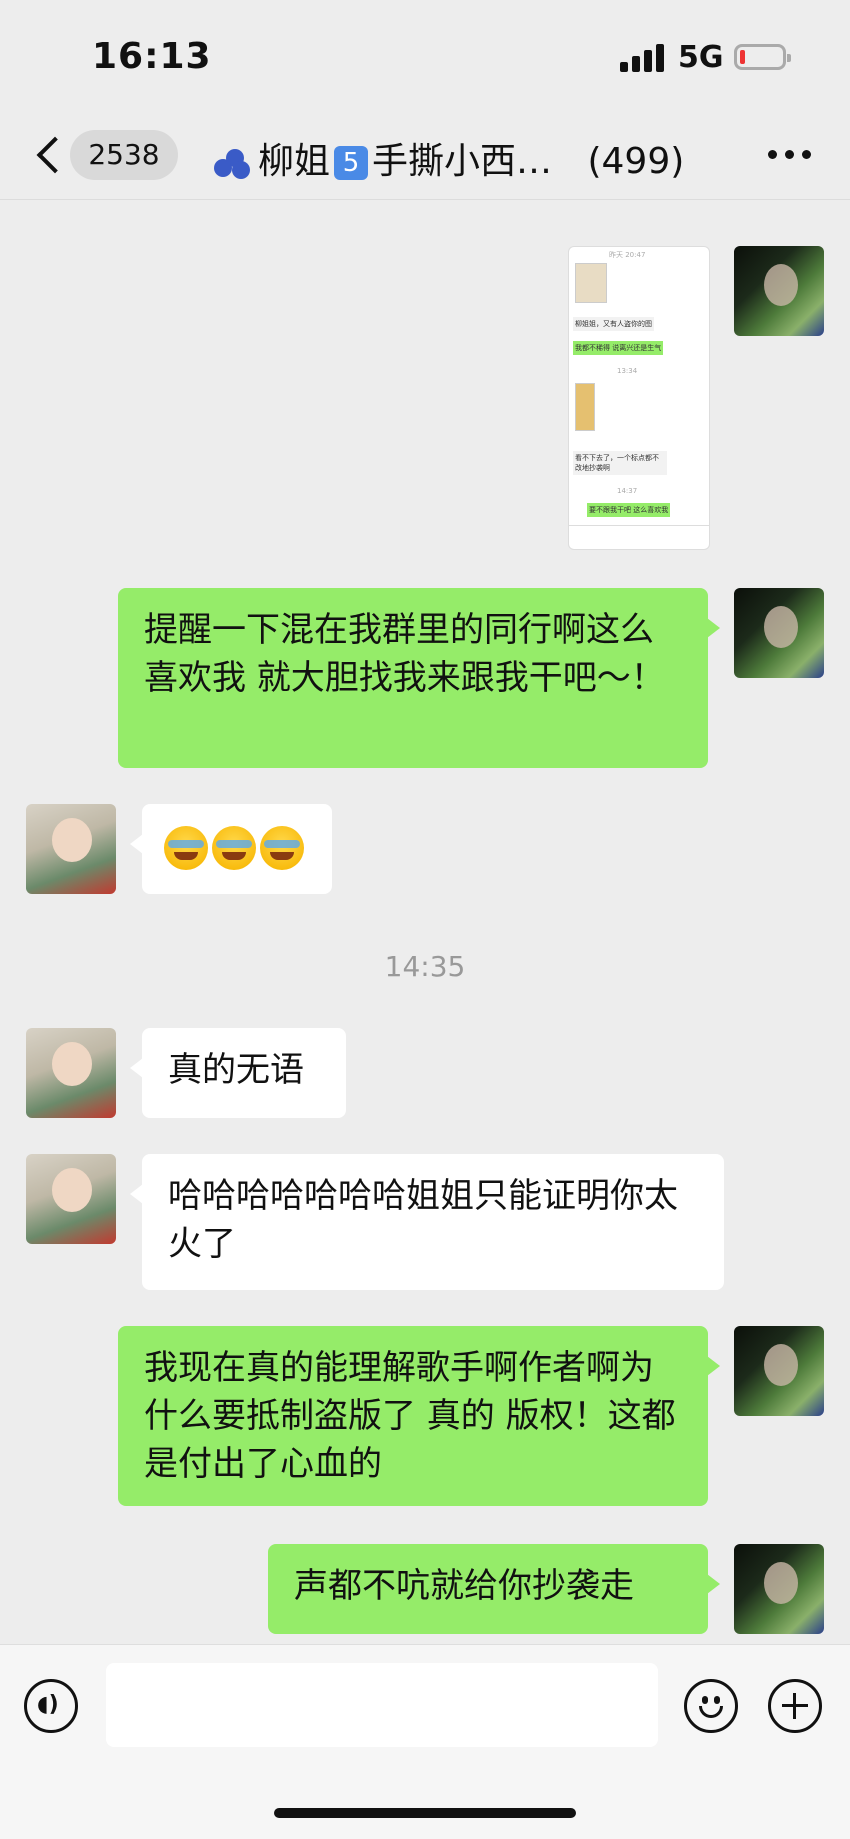 The width and height of the screenshot is (850, 1839). What do you see at coordinates (795, 1706) in the screenshot?
I see `plus-icon` at bounding box center [795, 1706].